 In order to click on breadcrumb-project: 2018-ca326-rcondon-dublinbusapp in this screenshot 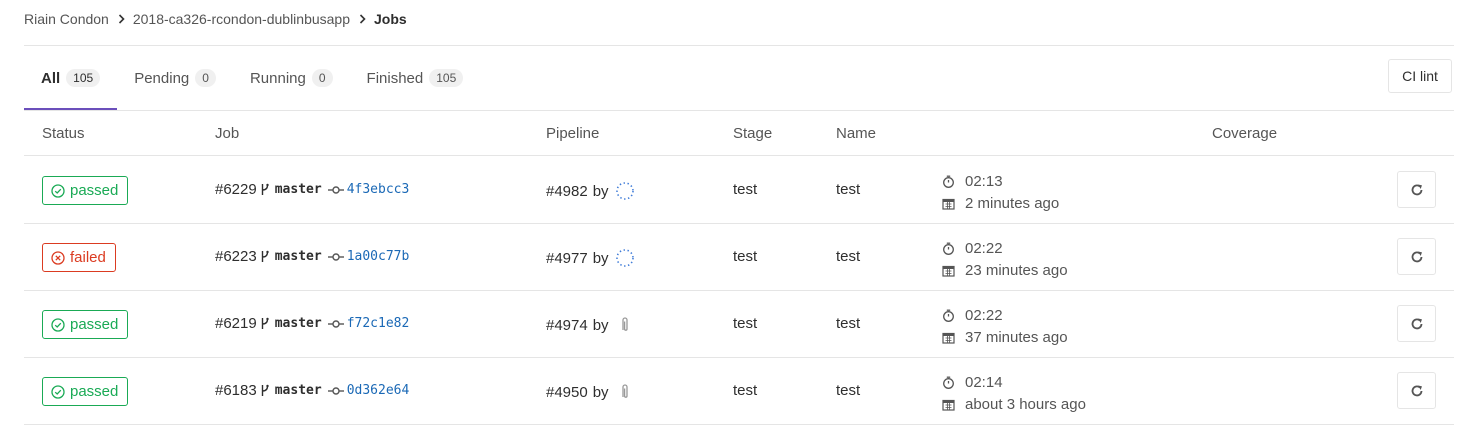, I will do `click(241, 19)`.